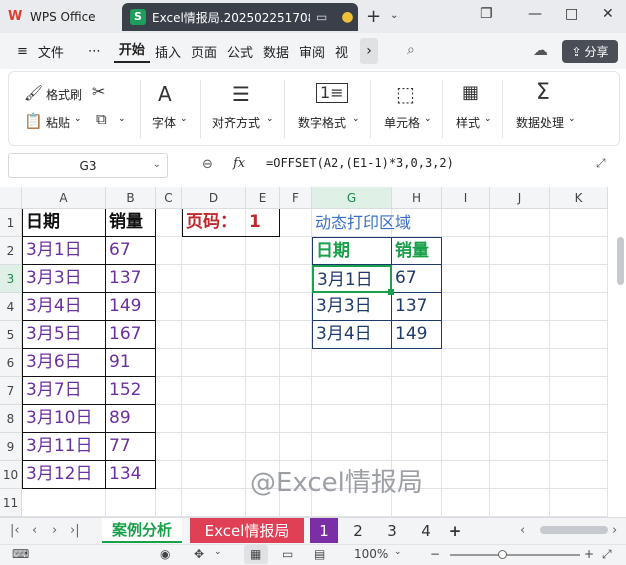 This screenshot has width=626, height=565. I want to click on vertical-scrollbar, so click(620, 261).